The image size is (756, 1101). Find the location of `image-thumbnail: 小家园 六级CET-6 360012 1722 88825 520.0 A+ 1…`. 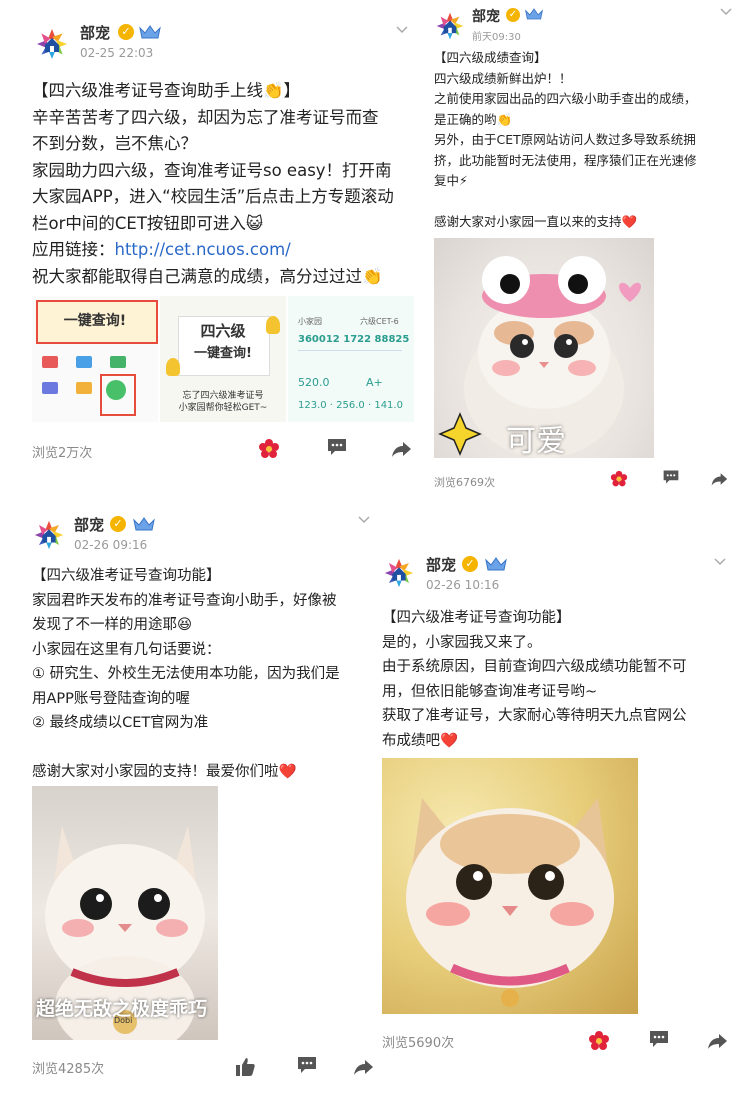

image-thumbnail: 小家园 六级CET-6 360012 1722 88825 520.0 A+ 1… is located at coordinates (351, 359).